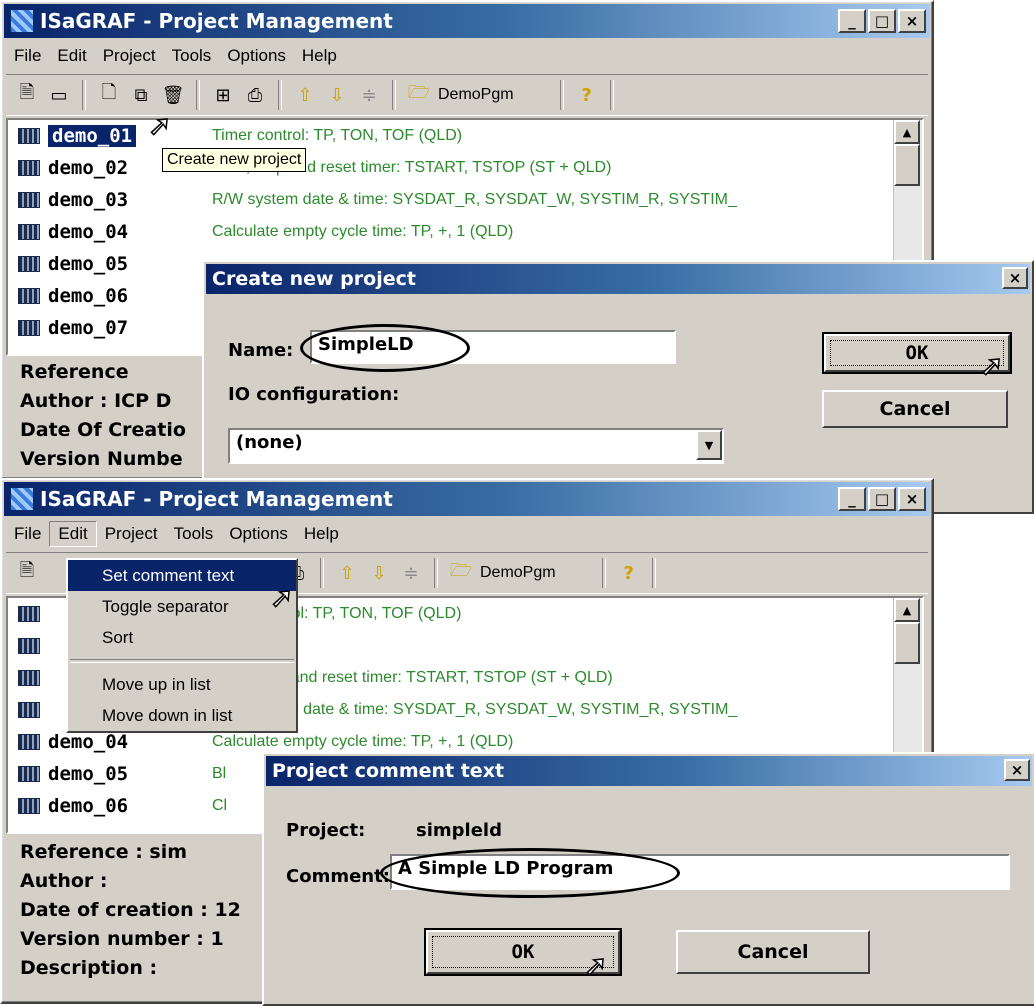 The image size is (1034, 1006). Describe the element at coordinates (109, 95) in the screenshot. I see `new-project-icon: 🗋` at that location.